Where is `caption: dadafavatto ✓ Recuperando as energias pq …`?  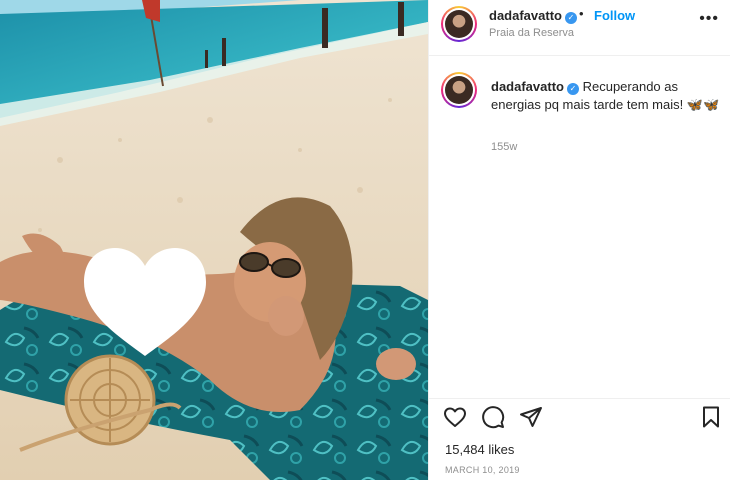 caption: dadafavatto ✓ Recuperando as energias pq … is located at coordinates (607, 96).